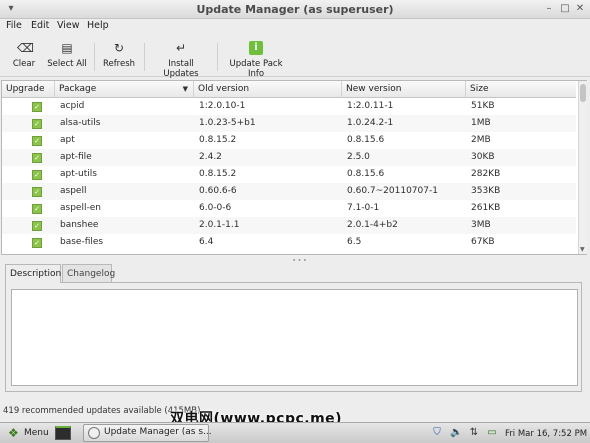  Describe the element at coordinates (565, 9) in the screenshot. I see `maximize-icon: □` at that location.